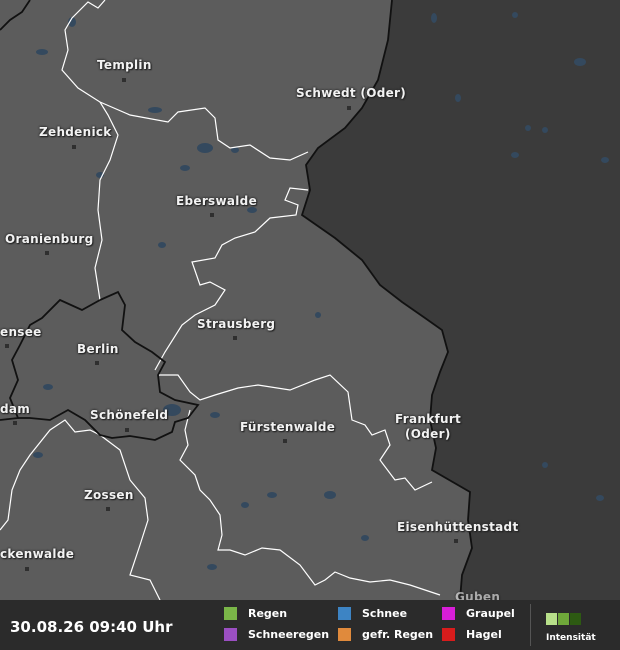 The width and height of the screenshot is (620, 650). I want to click on intensity-legend: Intensität, so click(571, 626).